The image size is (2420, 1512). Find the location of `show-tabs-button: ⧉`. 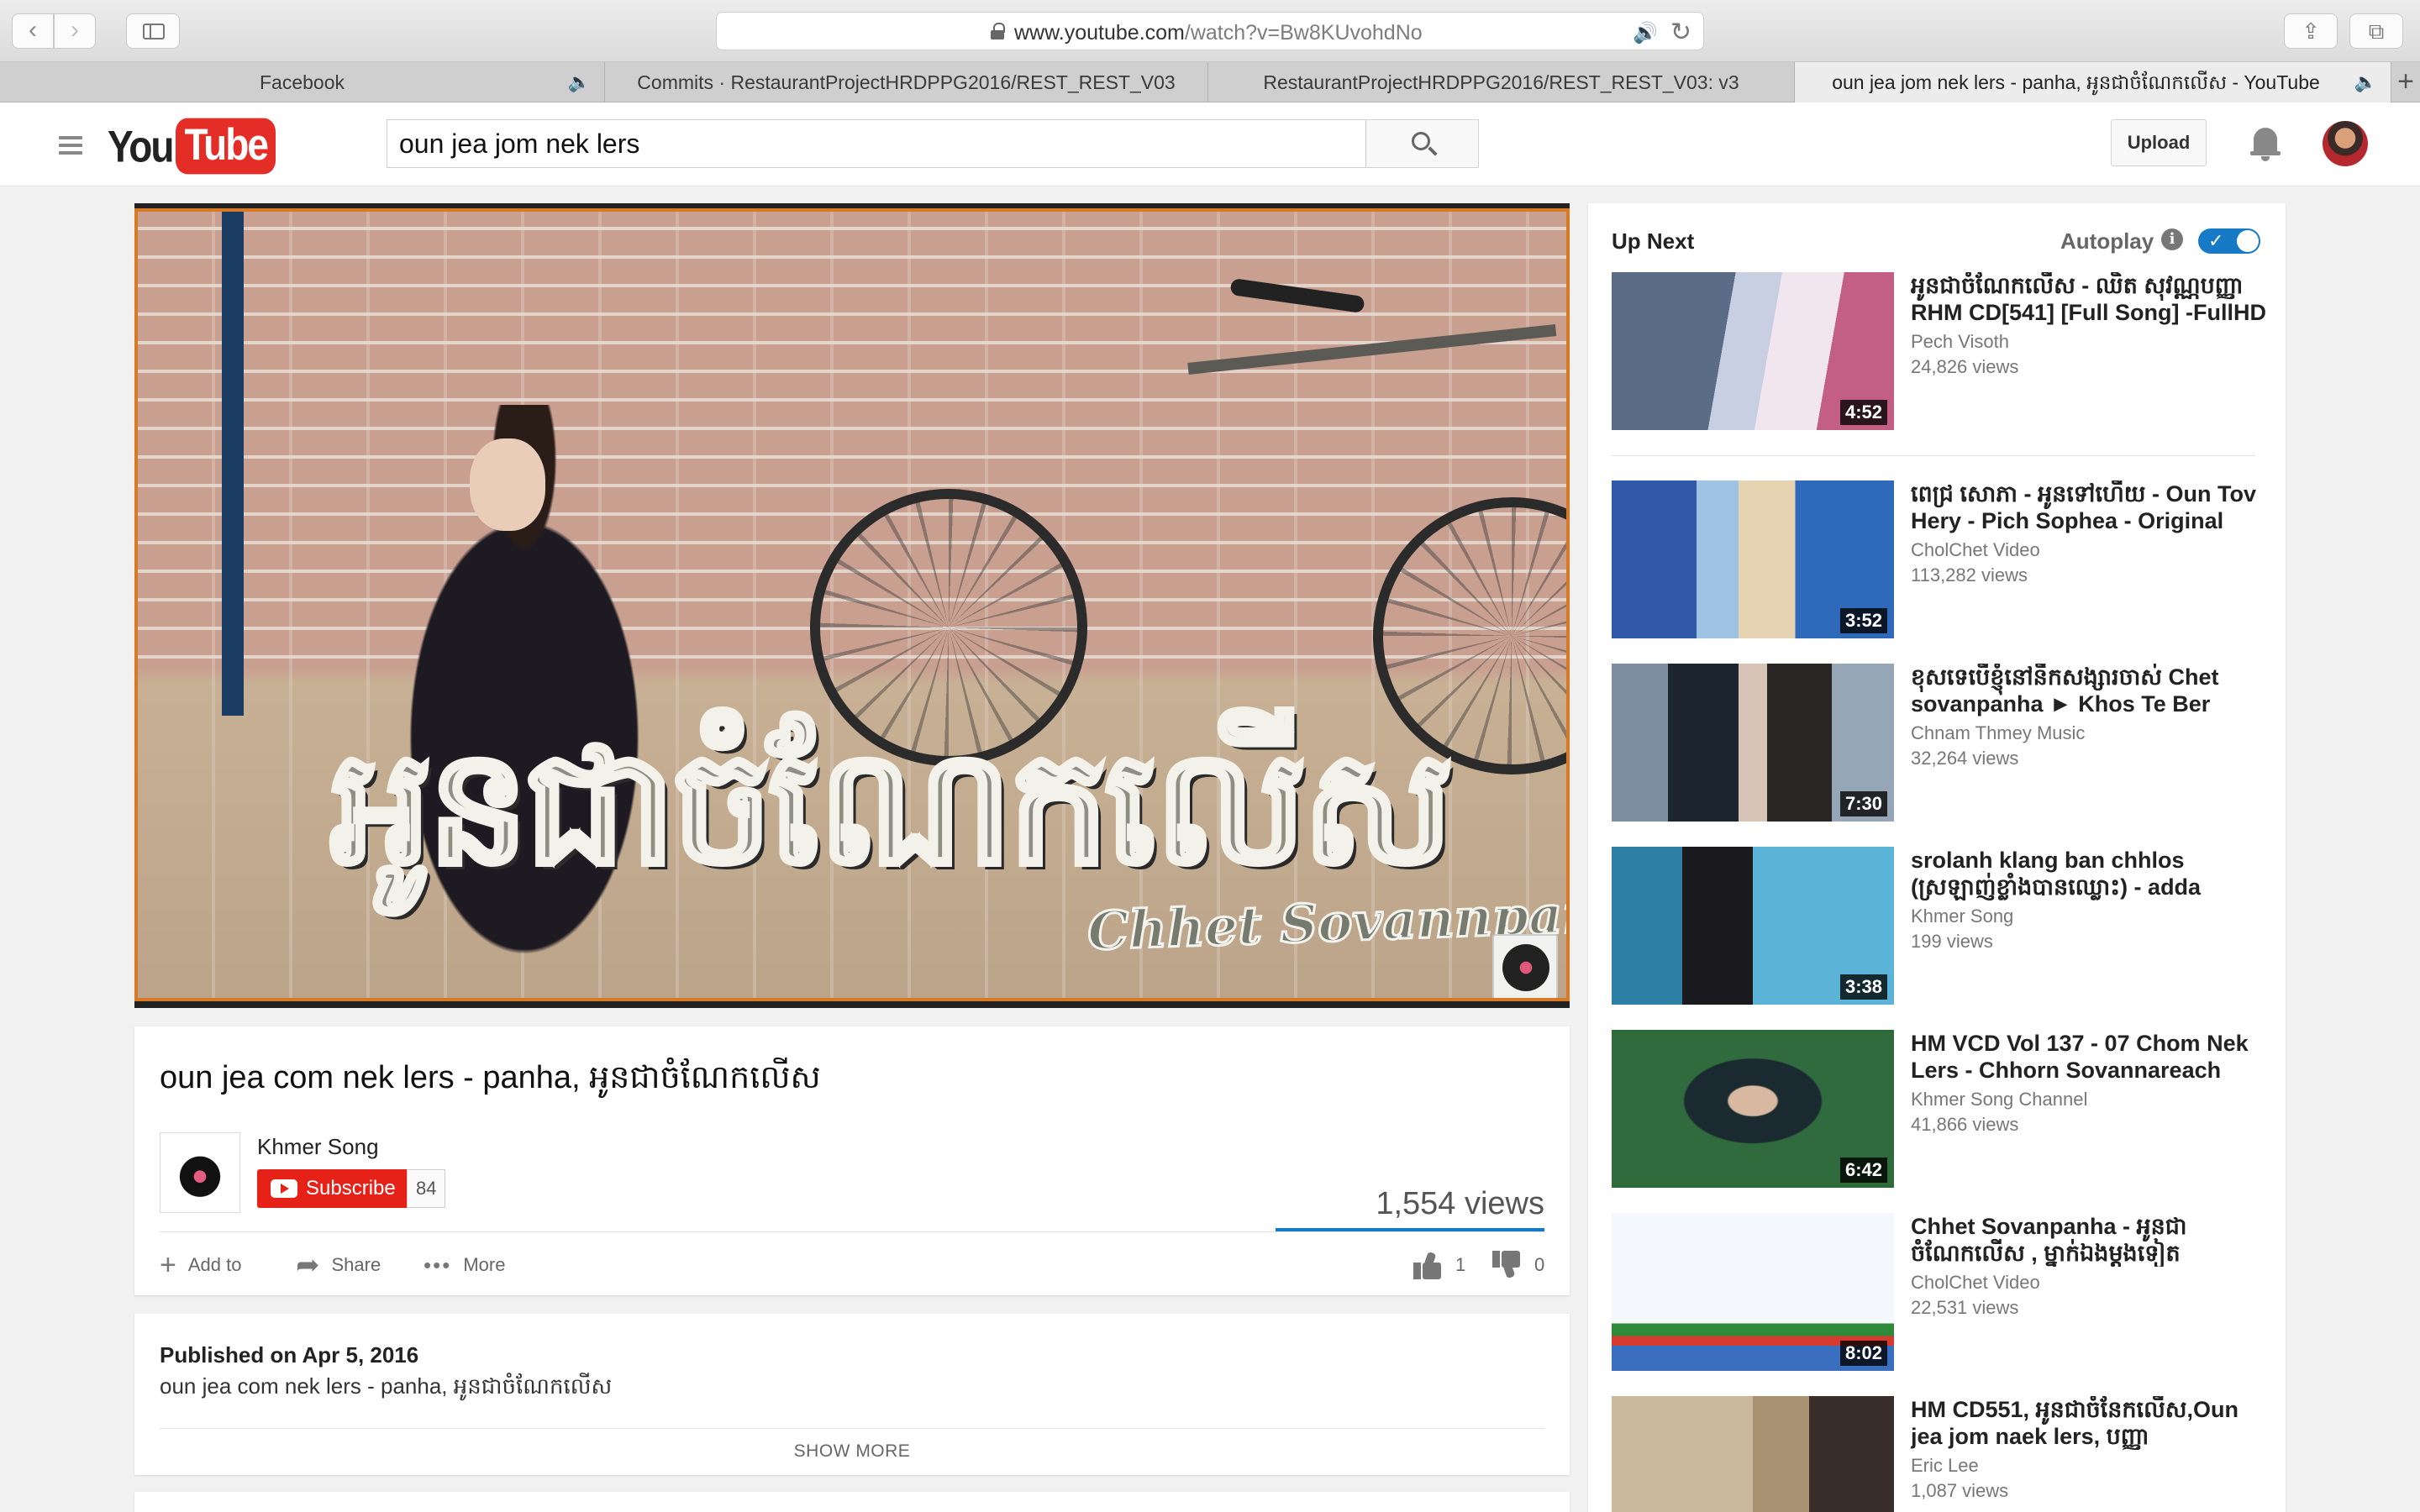

show-tabs-button: ⧉ is located at coordinates (2376, 31).